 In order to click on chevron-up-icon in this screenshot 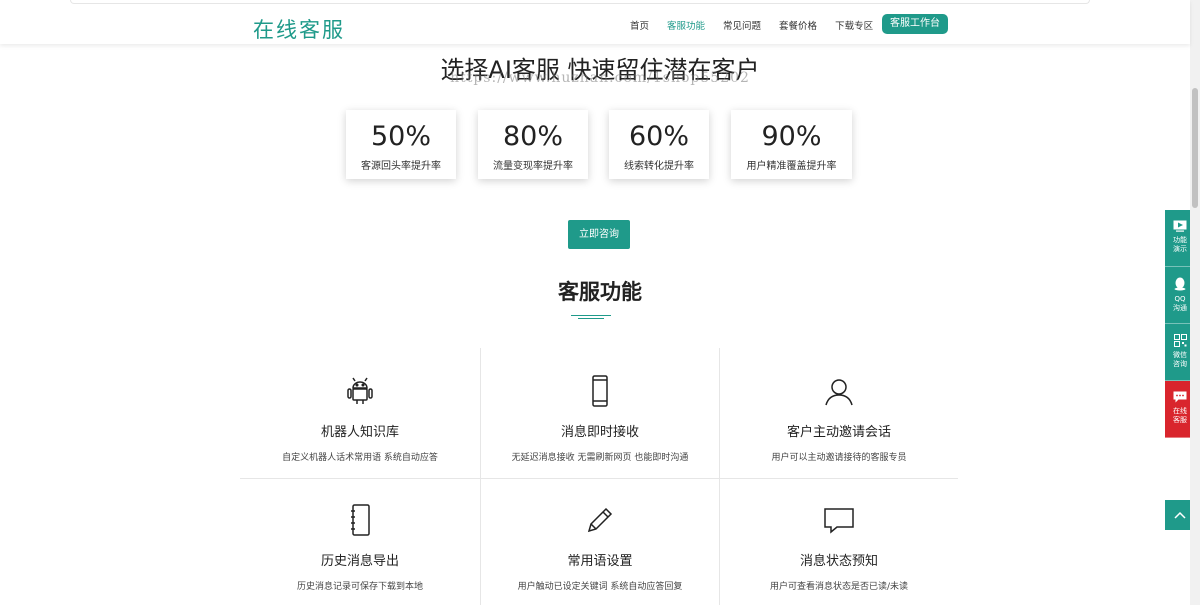, I will do `click(1180, 515)`.